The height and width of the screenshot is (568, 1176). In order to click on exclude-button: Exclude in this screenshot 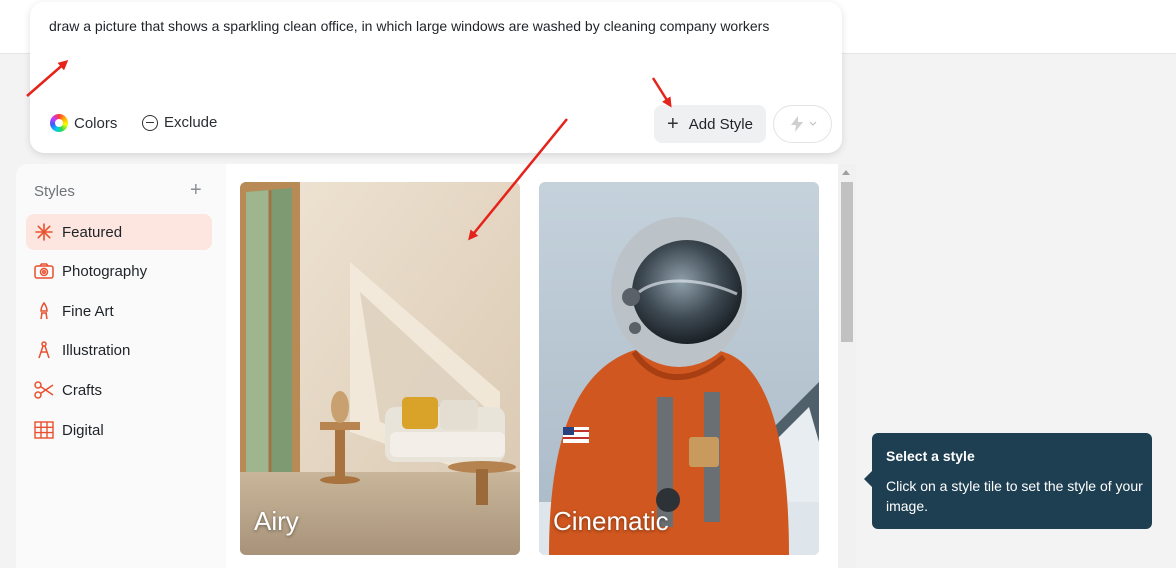, I will do `click(179, 122)`.